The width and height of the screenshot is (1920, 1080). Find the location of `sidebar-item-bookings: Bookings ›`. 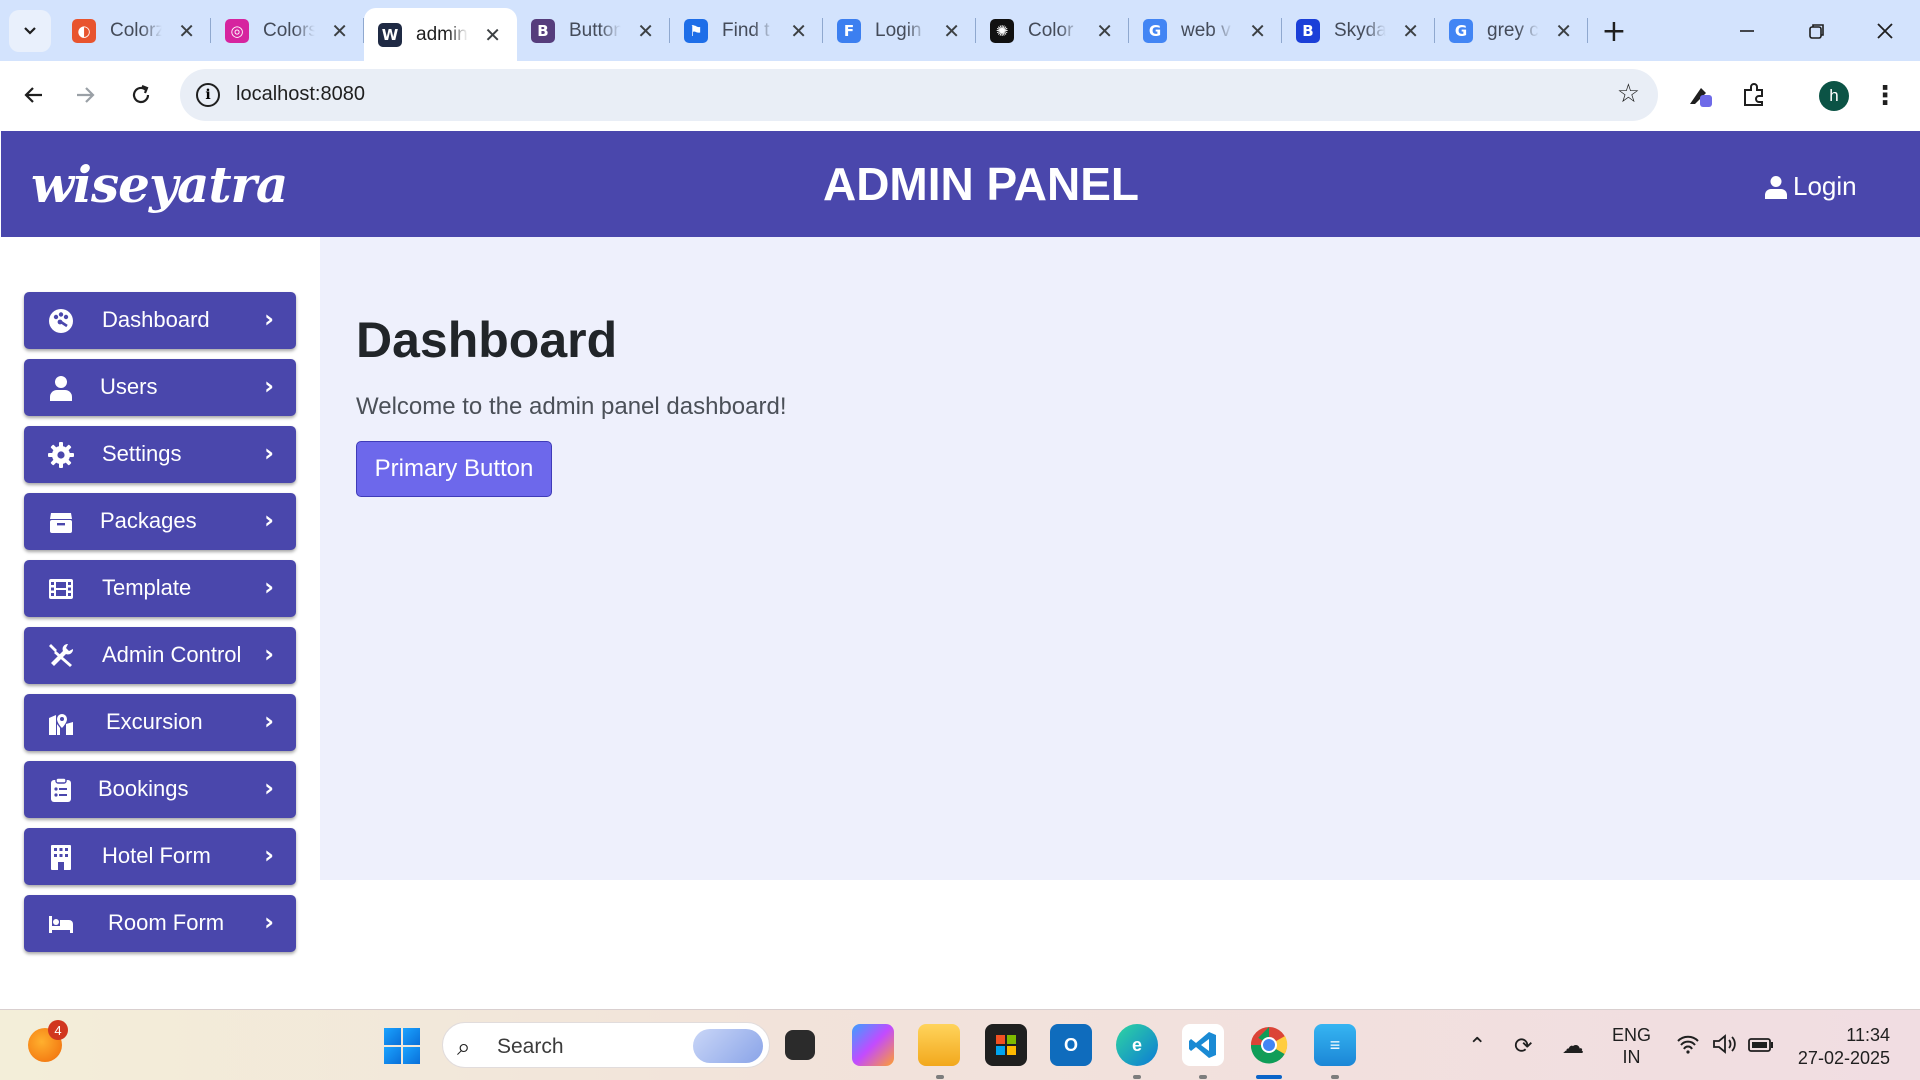

sidebar-item-bookings: Bookings › is located at coordinates (160, 789).